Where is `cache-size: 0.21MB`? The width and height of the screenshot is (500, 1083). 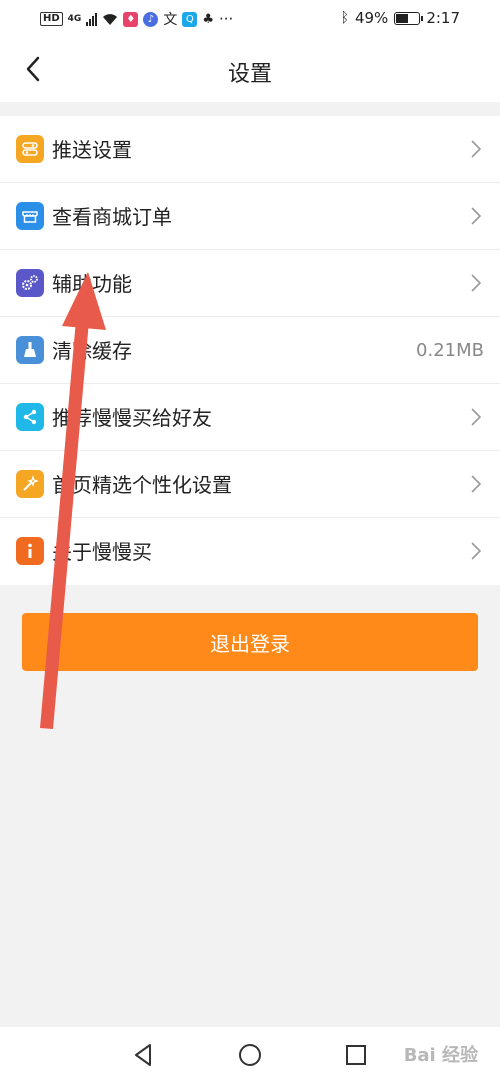
cache-size: 0.21MB is located at coordinates (450, 350).